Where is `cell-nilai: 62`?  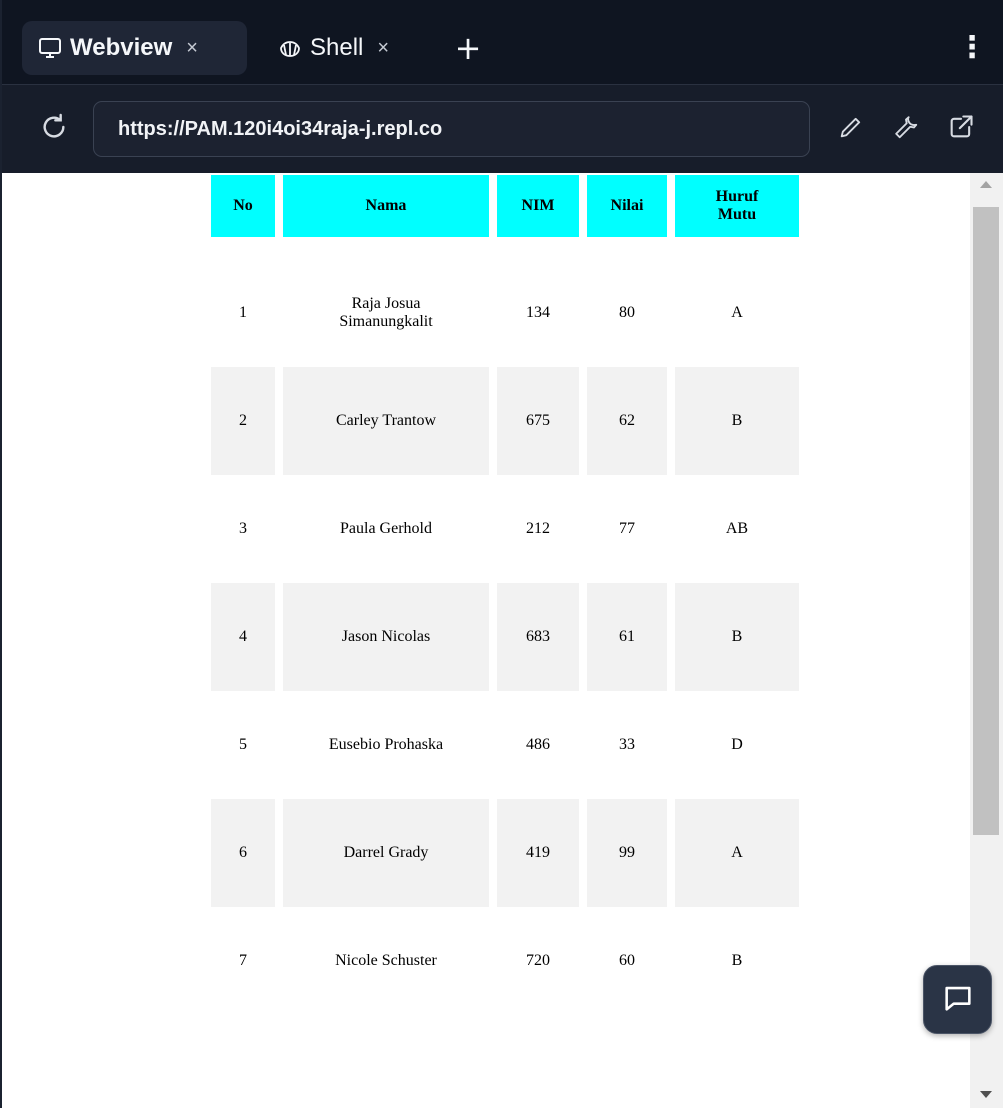 cell-nilai: 62 is located at coordinates (627, 421).